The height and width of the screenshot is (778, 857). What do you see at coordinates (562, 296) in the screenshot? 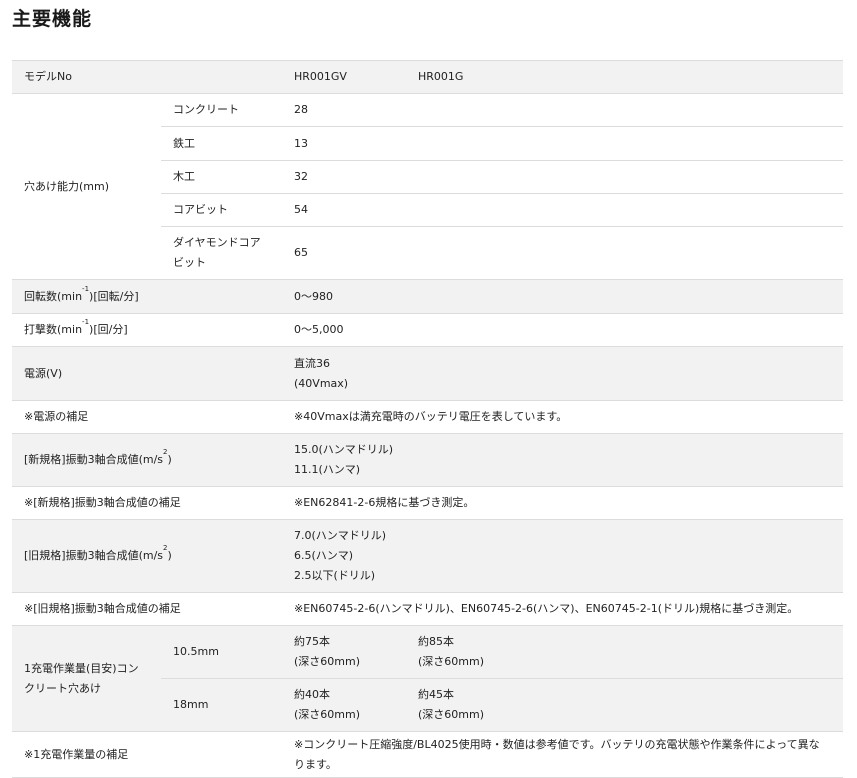
I see `rotation-value: 0〜980` at bounding box center [562, 296].